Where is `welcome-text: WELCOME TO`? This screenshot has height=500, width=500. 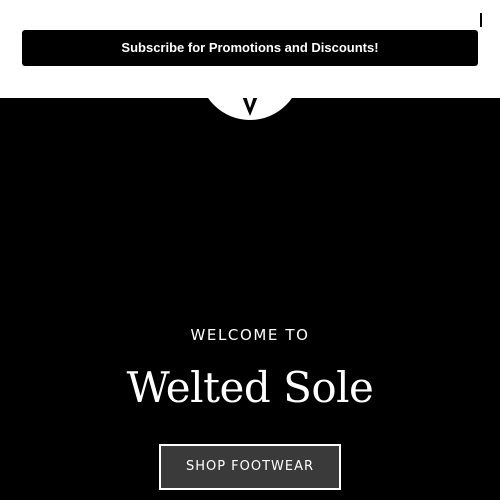 welcome-text: WELCOME TO is located at coordinates (250, 335).